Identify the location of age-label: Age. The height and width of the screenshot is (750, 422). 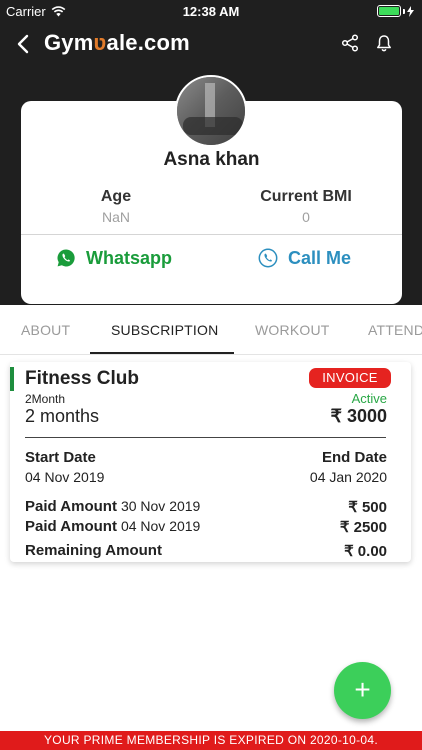
(116, 196).